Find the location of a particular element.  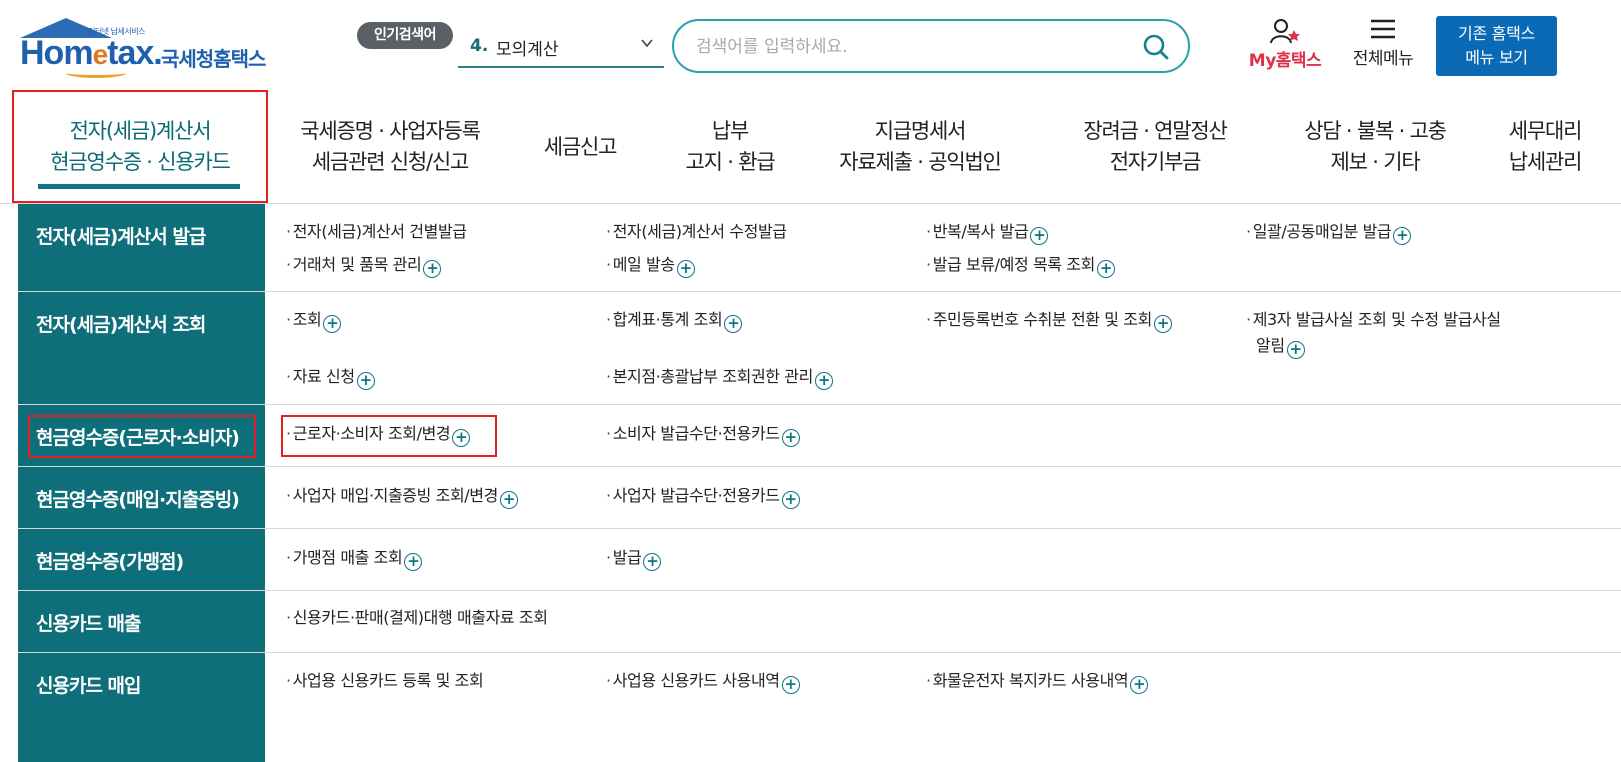

all-menu-button: 전체메뉴 is located at coordinates (1383, 46).